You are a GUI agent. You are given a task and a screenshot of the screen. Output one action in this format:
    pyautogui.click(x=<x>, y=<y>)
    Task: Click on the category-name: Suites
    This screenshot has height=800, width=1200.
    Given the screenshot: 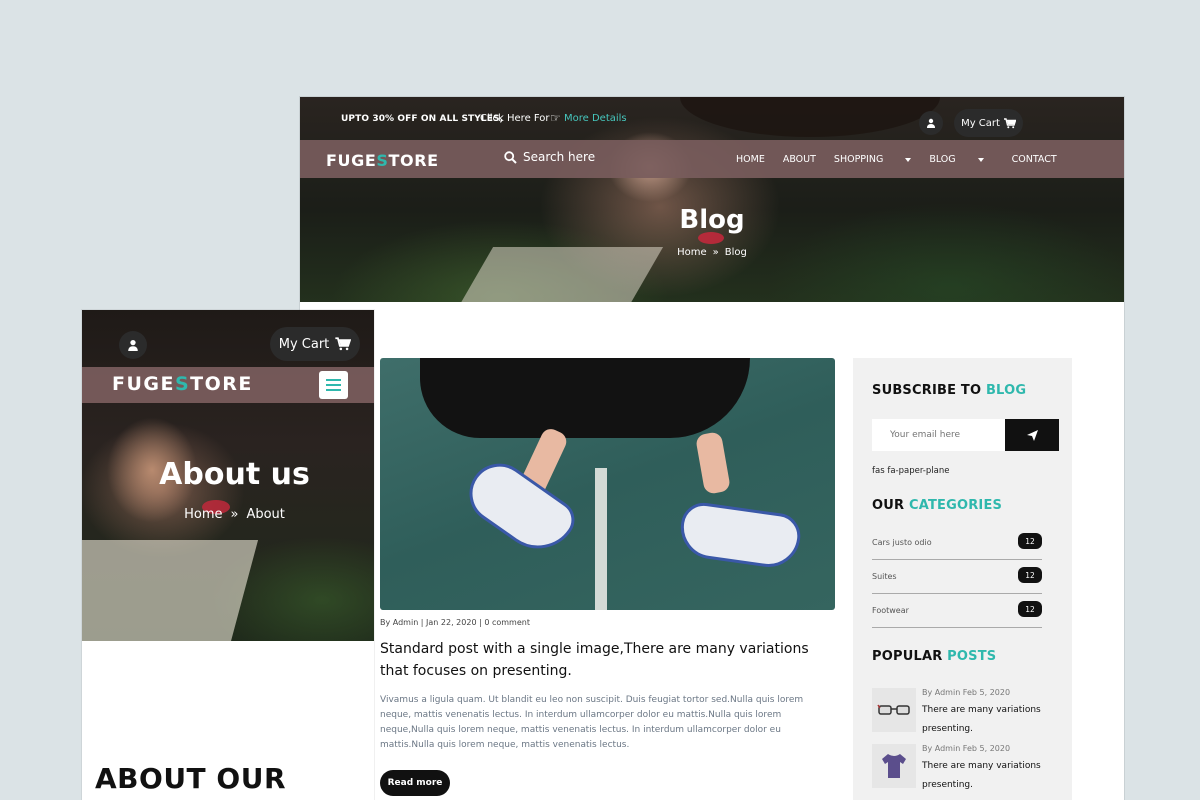 What is the action you would take?
    pyautogui.click(x=884, y=576)
    